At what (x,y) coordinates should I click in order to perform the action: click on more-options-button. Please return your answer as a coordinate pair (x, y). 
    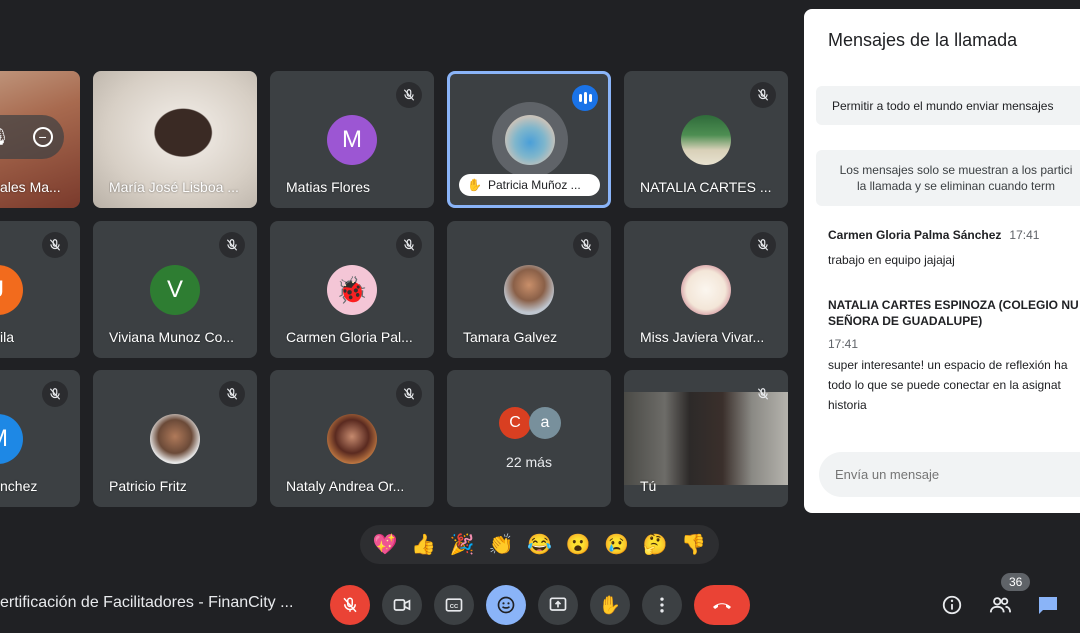
    Looking at the image, I should click on (662, 605).